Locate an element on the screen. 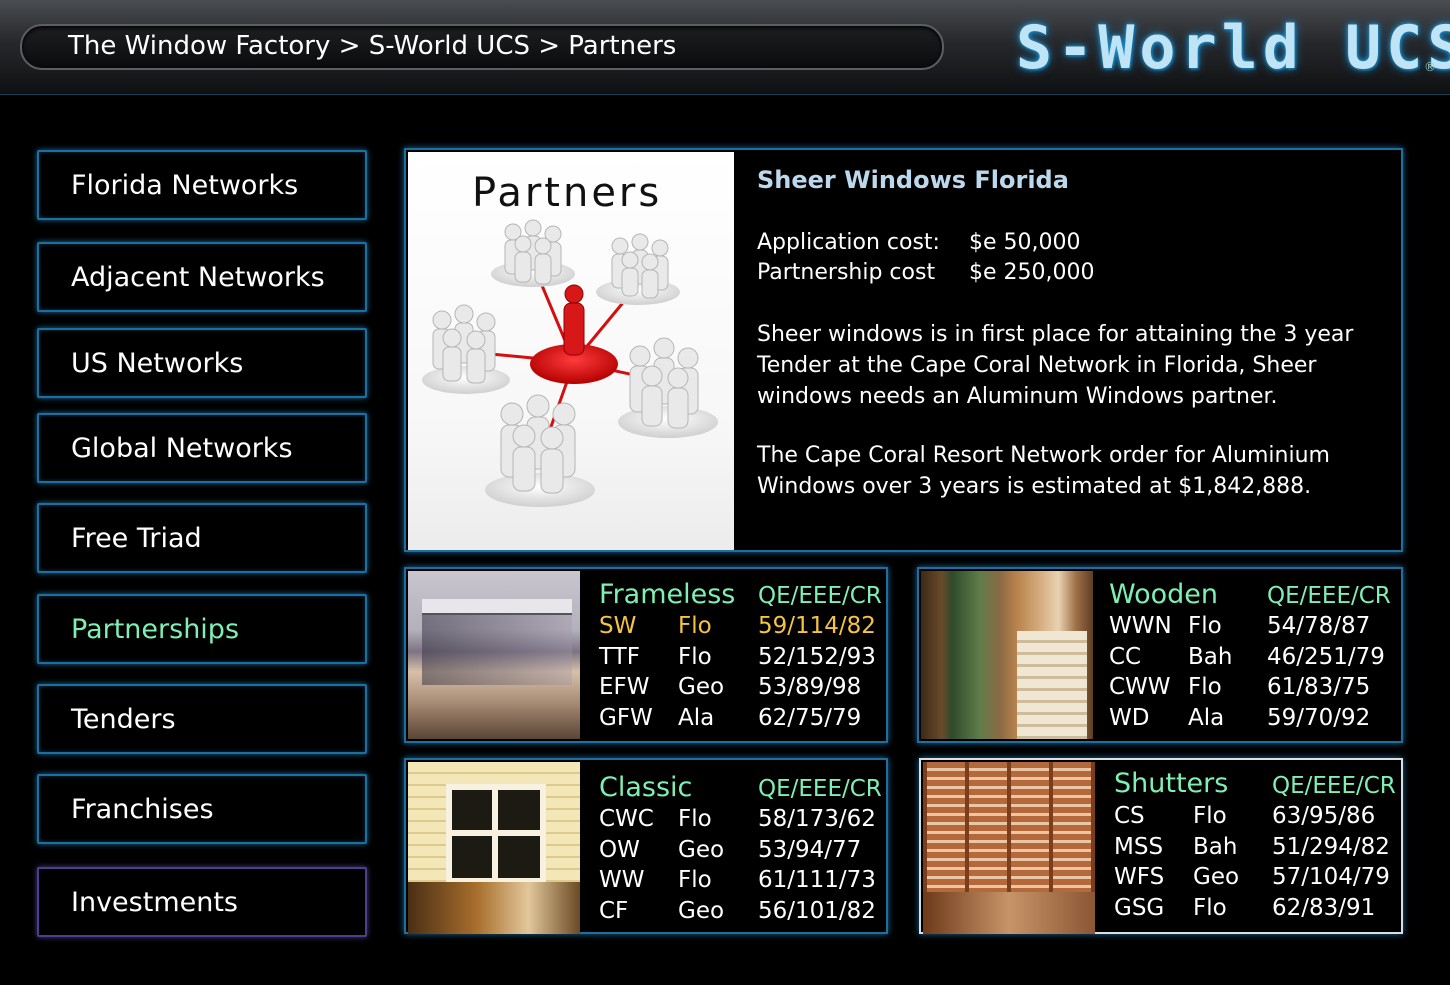 This screenshot has height=985, width=1450. partners-image-title: Partners is located at coordinates (567, 193).